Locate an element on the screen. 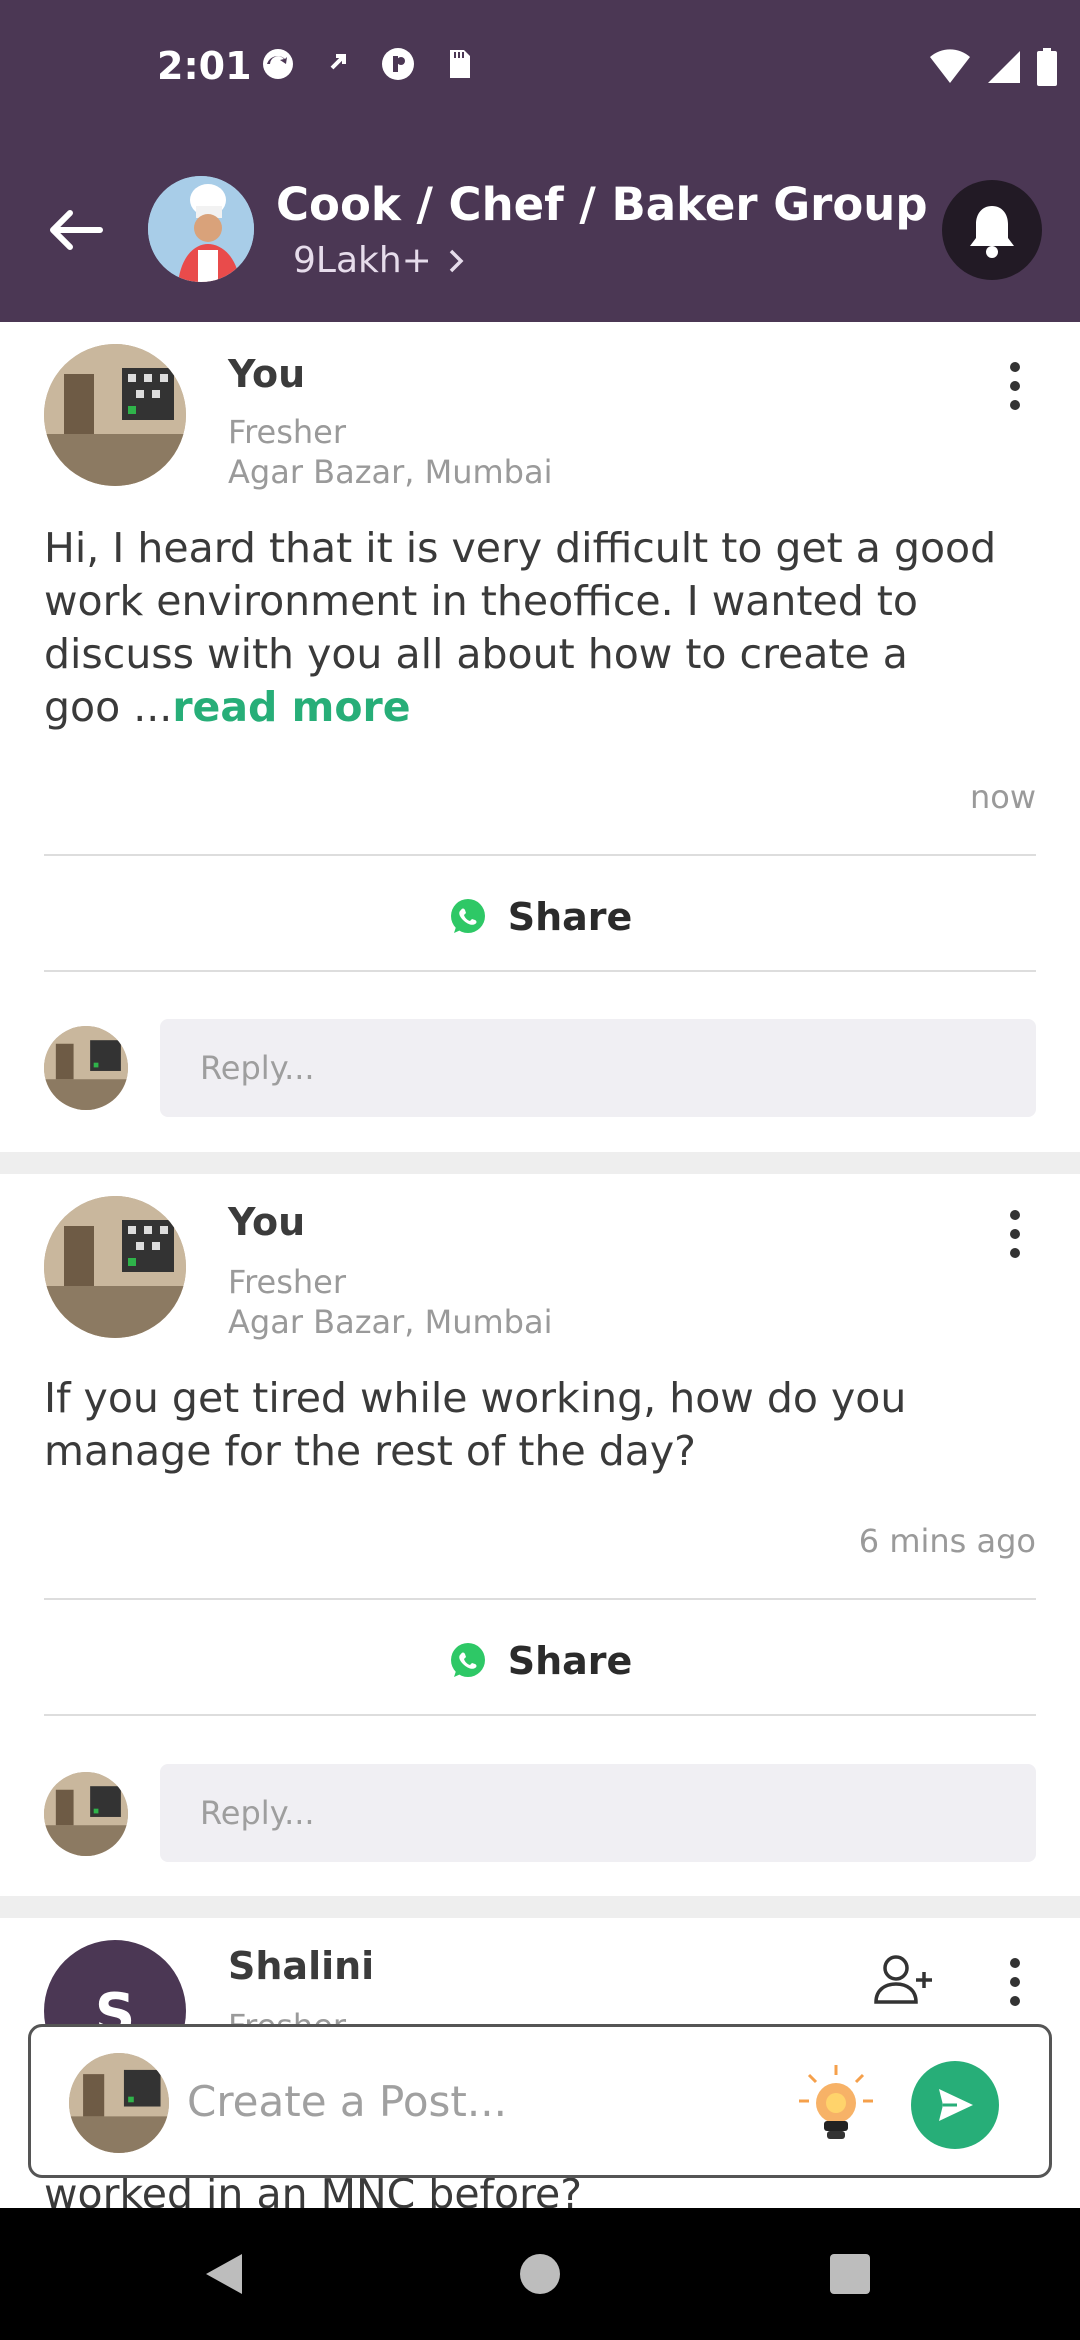  nav-home-icon is located at coordinates (540, 2274).